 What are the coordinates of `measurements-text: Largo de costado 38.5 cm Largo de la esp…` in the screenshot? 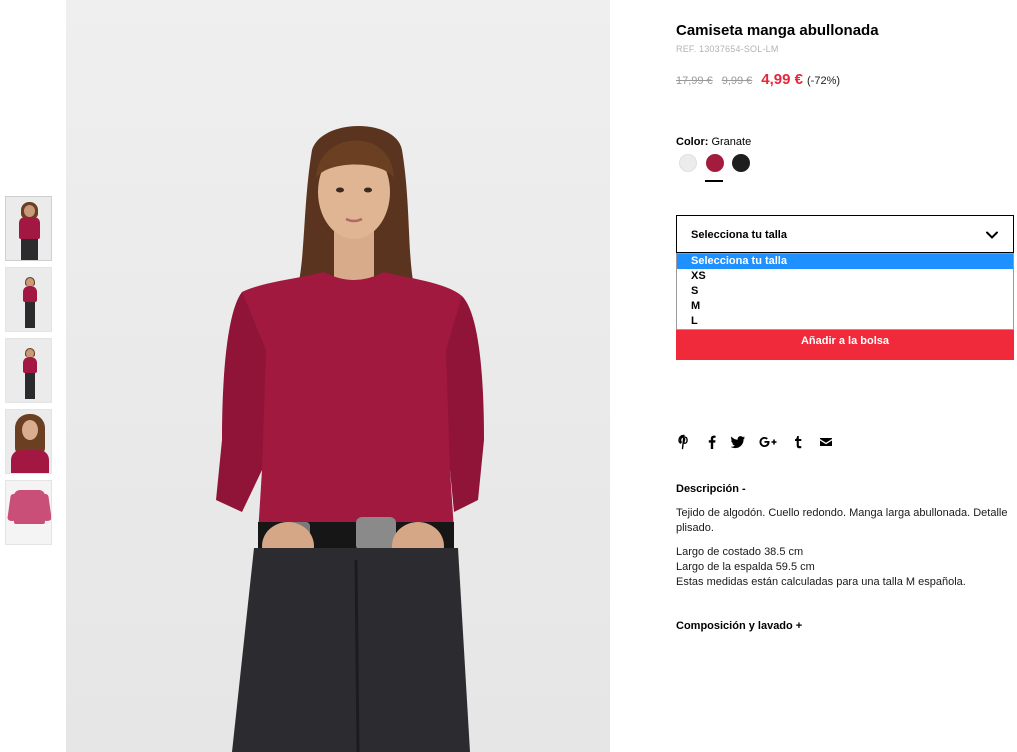 It's located at (845, 567).